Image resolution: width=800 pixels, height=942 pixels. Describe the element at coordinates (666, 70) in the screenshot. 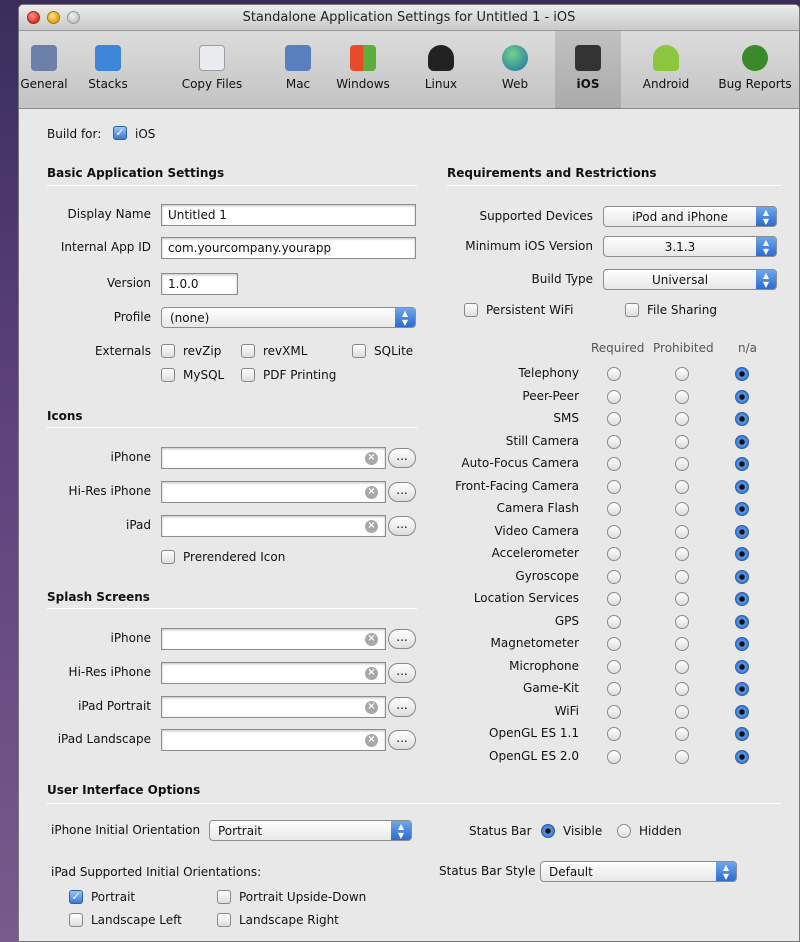

I see `tab-android: Android` at that location.